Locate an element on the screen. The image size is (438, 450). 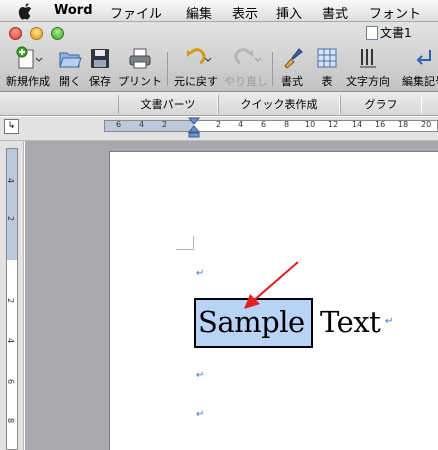
window-minimize-button is located at coordinates (36, 33).